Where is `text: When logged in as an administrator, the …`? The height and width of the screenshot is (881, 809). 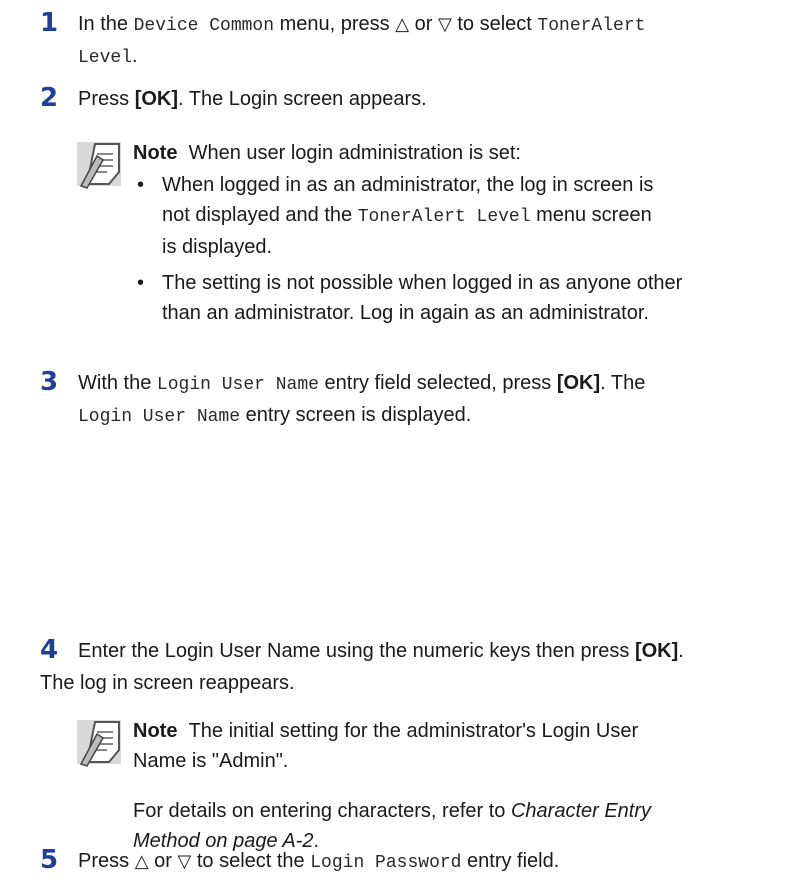
text: When logged in as an administrator, the … is located at coordinates (408, 185).